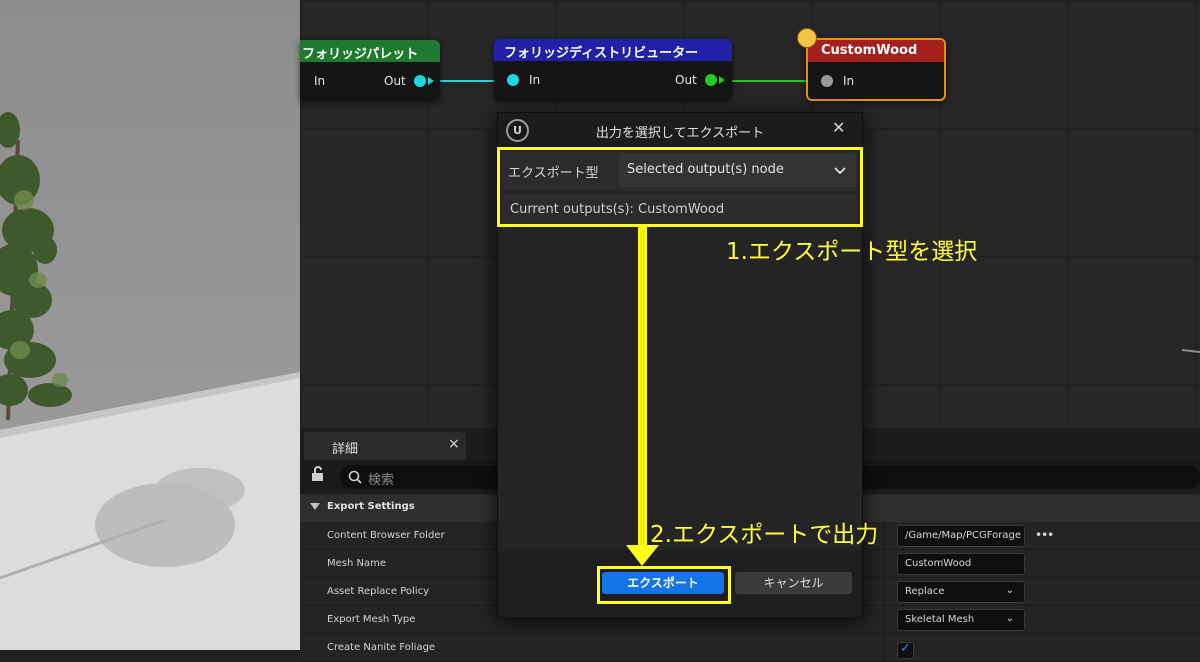 The width and height of the screenshot is (1200, 662). Describe the element at coordinates (852, 252) in the screenshot. I see `step1-annotation: 1.エクスポート型を選択` at that location.